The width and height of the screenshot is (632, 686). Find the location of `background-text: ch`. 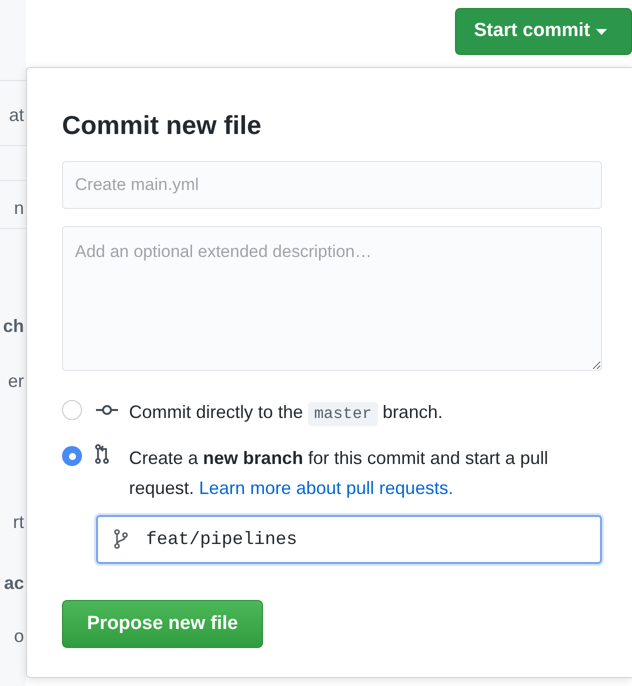

background-text: ch is located at coordinates (13, 326).